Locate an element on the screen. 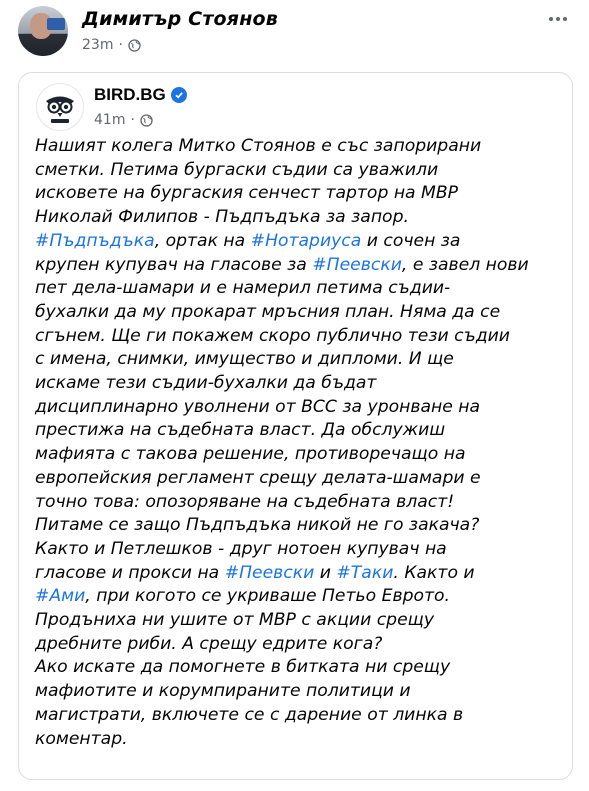  author-avatar is located at coordinates (43, 31).